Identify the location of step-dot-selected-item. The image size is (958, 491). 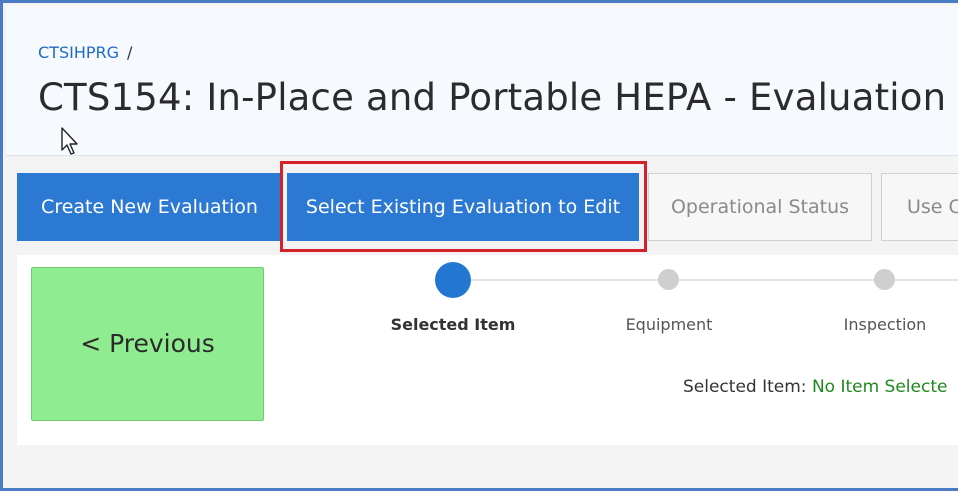
(453, 280).